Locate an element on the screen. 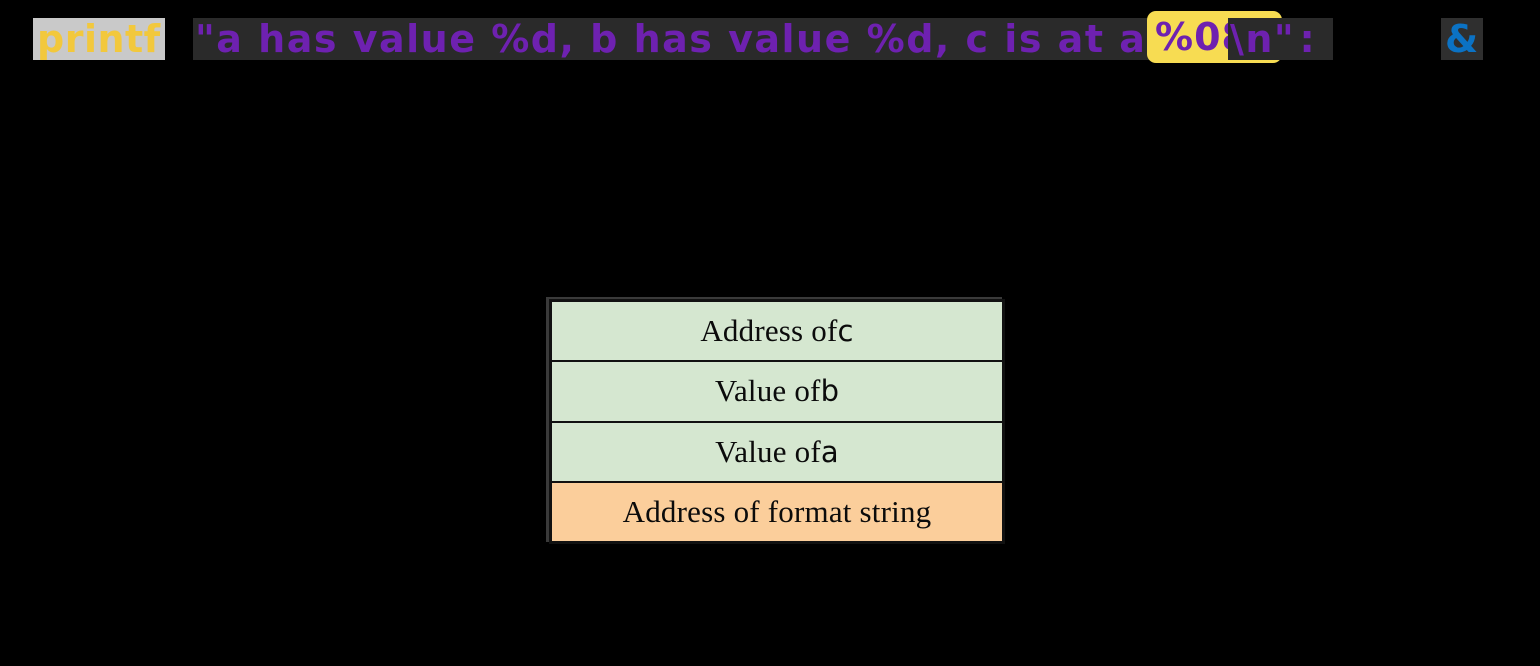  printf-function-token: printf is located at coordinates (99, 39).